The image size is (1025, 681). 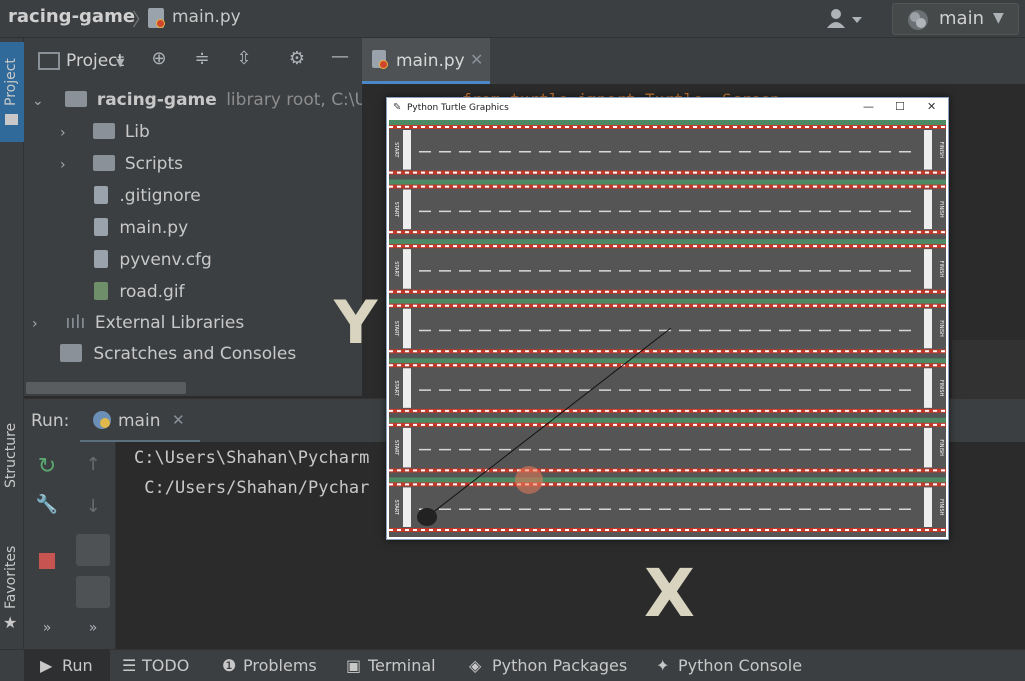 I want to click on dropdown-arrow-icon: ▼, so click(x=120, y=62).